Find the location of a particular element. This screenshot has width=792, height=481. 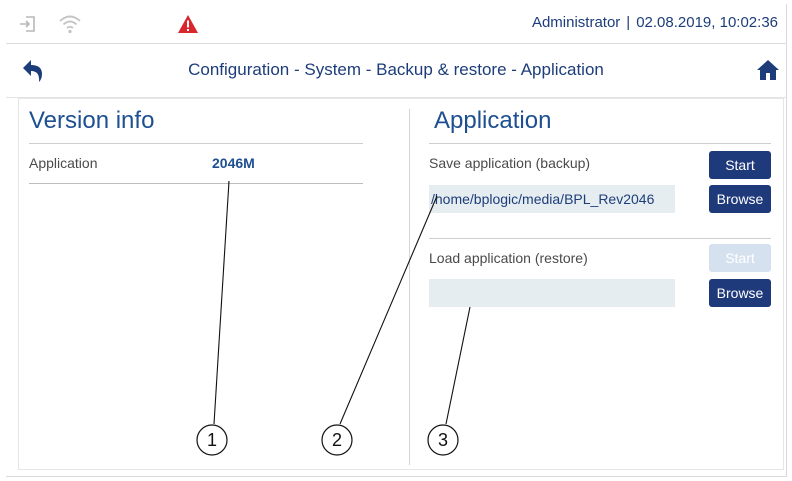

version-row-label: Application is located at coordinates (63, 163).